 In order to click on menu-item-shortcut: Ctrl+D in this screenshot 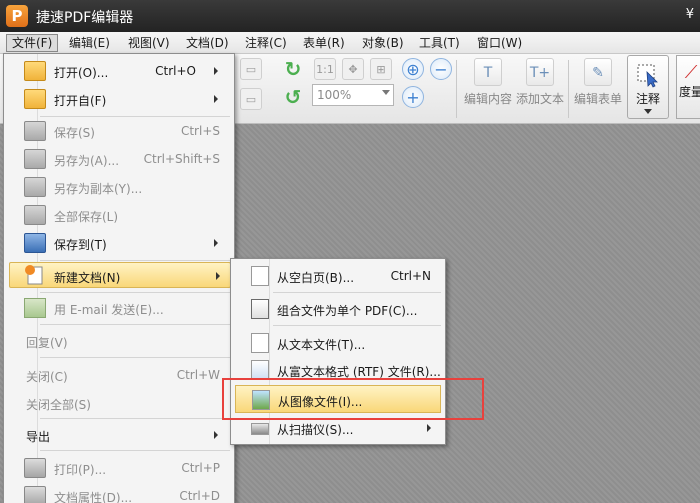, I will do `click(199, 496)`.